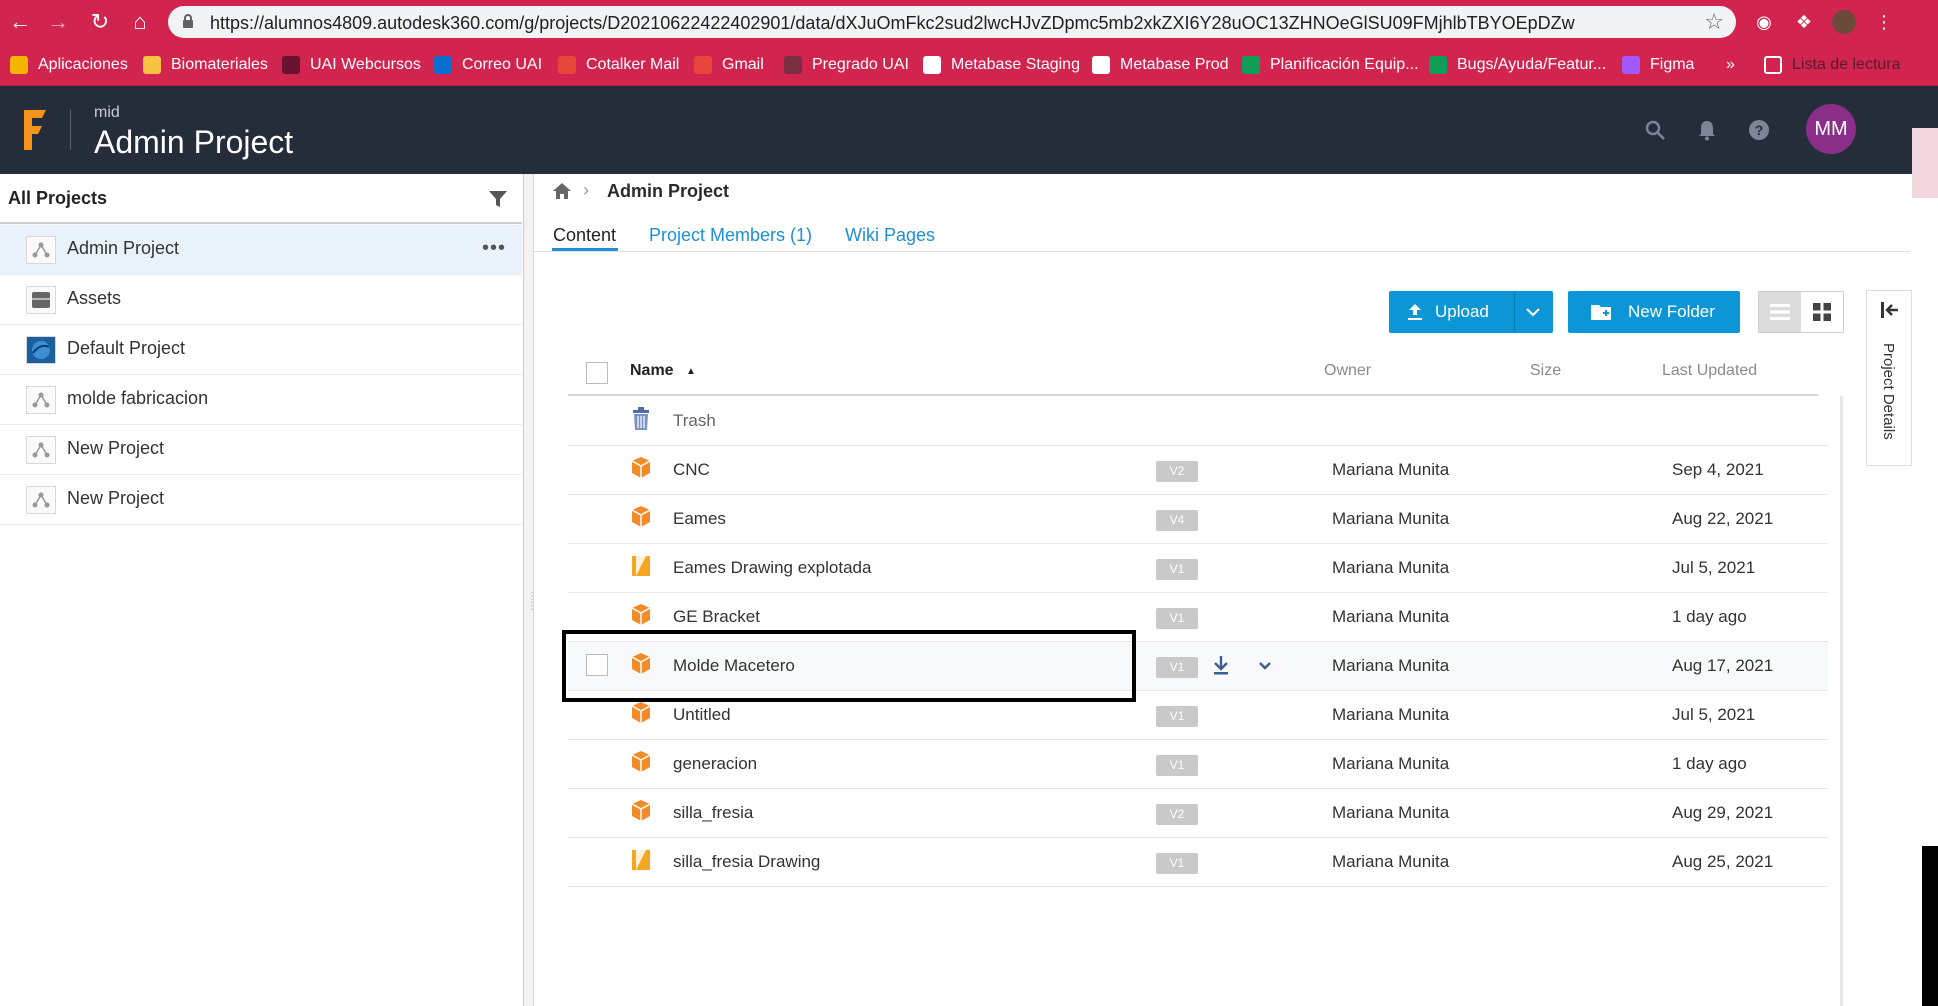 Image resolution: width=1938 pixels, height=1006 pixels. I want to click on help-icon: ?, so click(1759, 130).